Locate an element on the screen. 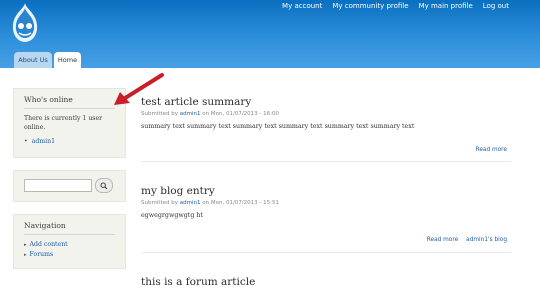 This screenshot has height=291, width=540. node-links: Read more is located at coordinates (491, 150).